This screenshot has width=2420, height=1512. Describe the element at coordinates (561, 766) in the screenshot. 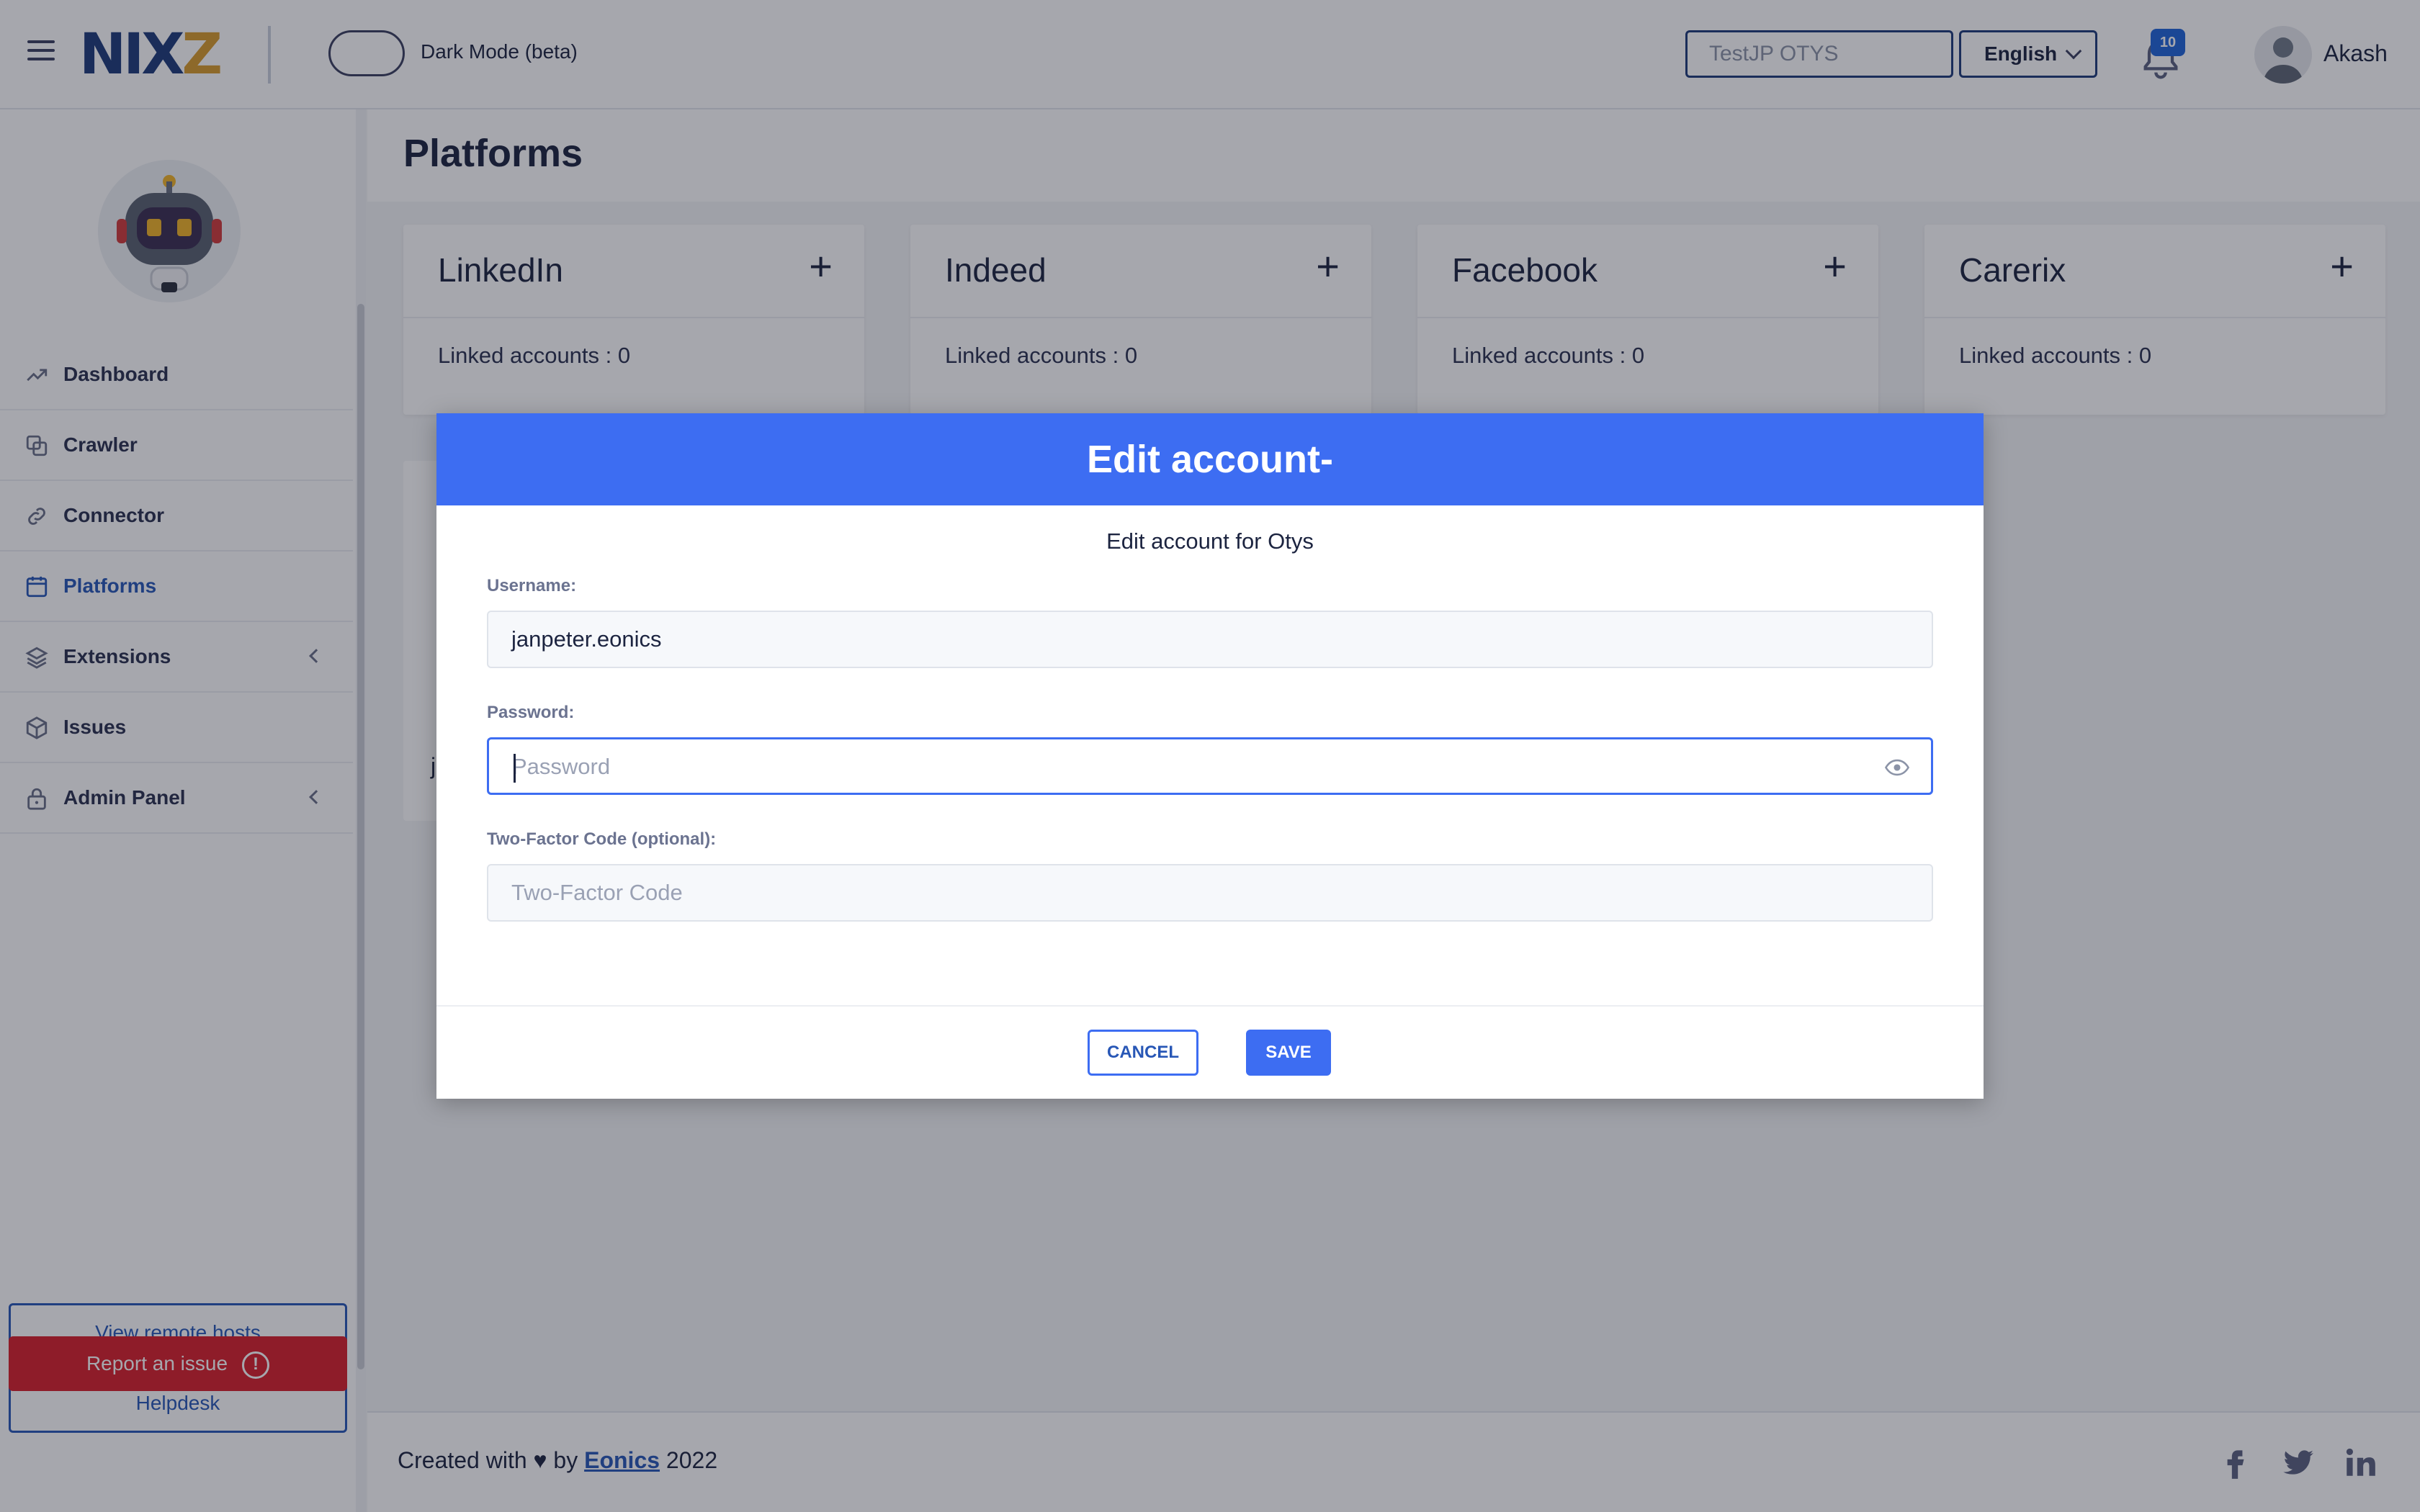

I see `password-placeholder: Password` at that location.